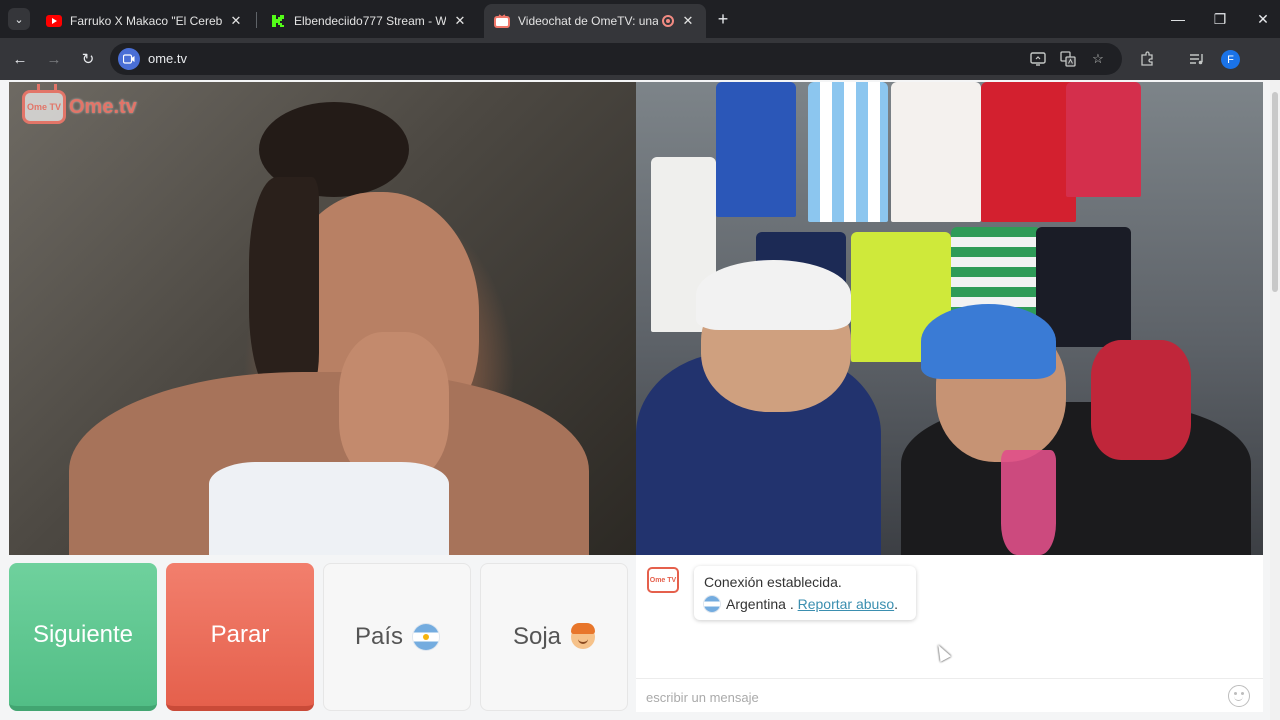 The width and height of the screenshot is (1280, 720). What do you see at coordinates (44, 107) in the screenshot?
I see `logo-badge: Ome TV` at bounding box center [44, 107].